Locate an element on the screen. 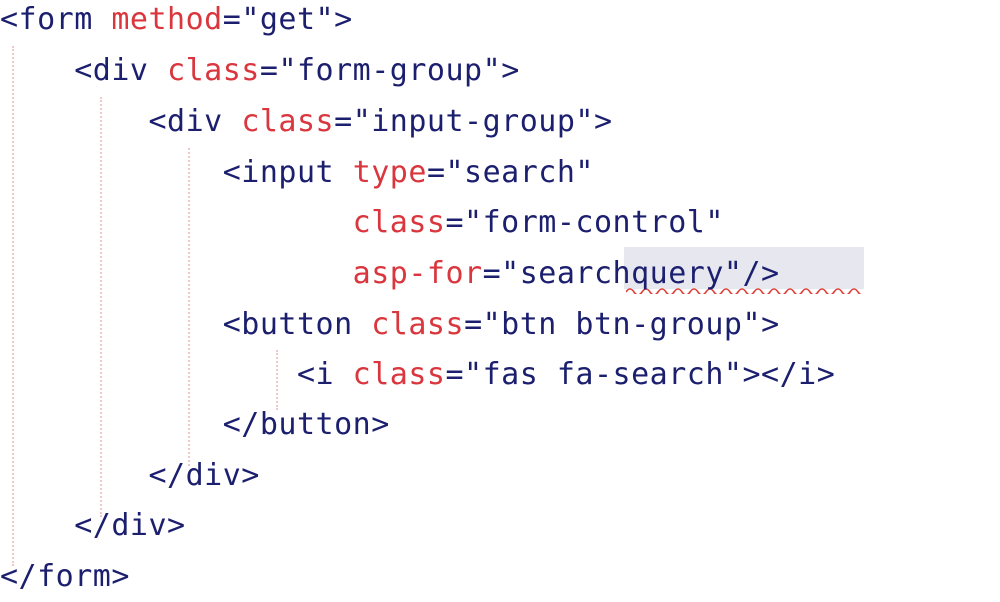 Image resolution: width=1000 pixels, height=602 pixels. code-line: <div class="form-group"> is located at coordinates (260, 71).